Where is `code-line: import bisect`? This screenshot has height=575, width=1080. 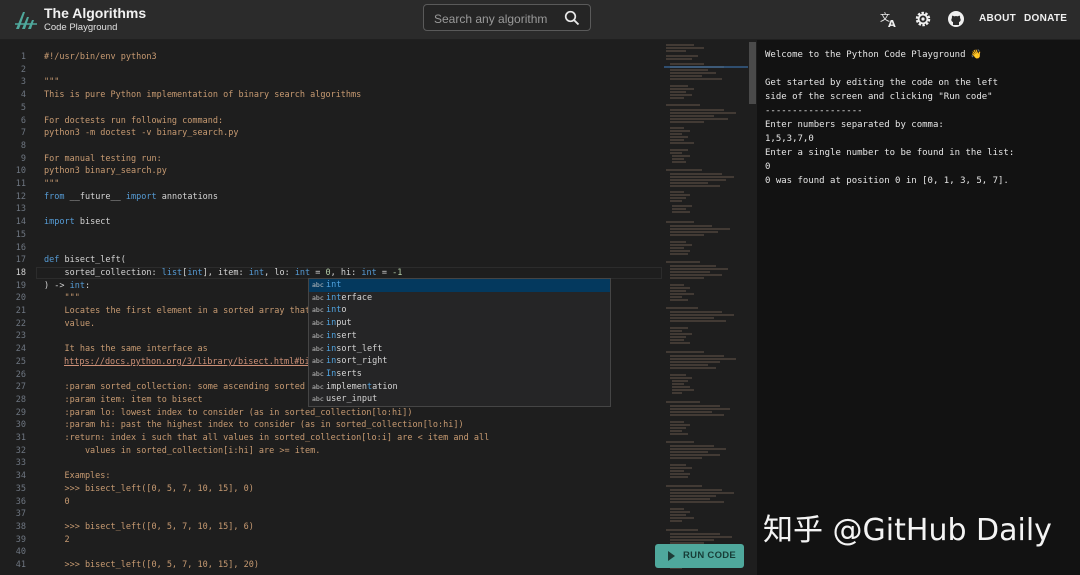 code-line: import bisect is located at coordinates (77, 222).